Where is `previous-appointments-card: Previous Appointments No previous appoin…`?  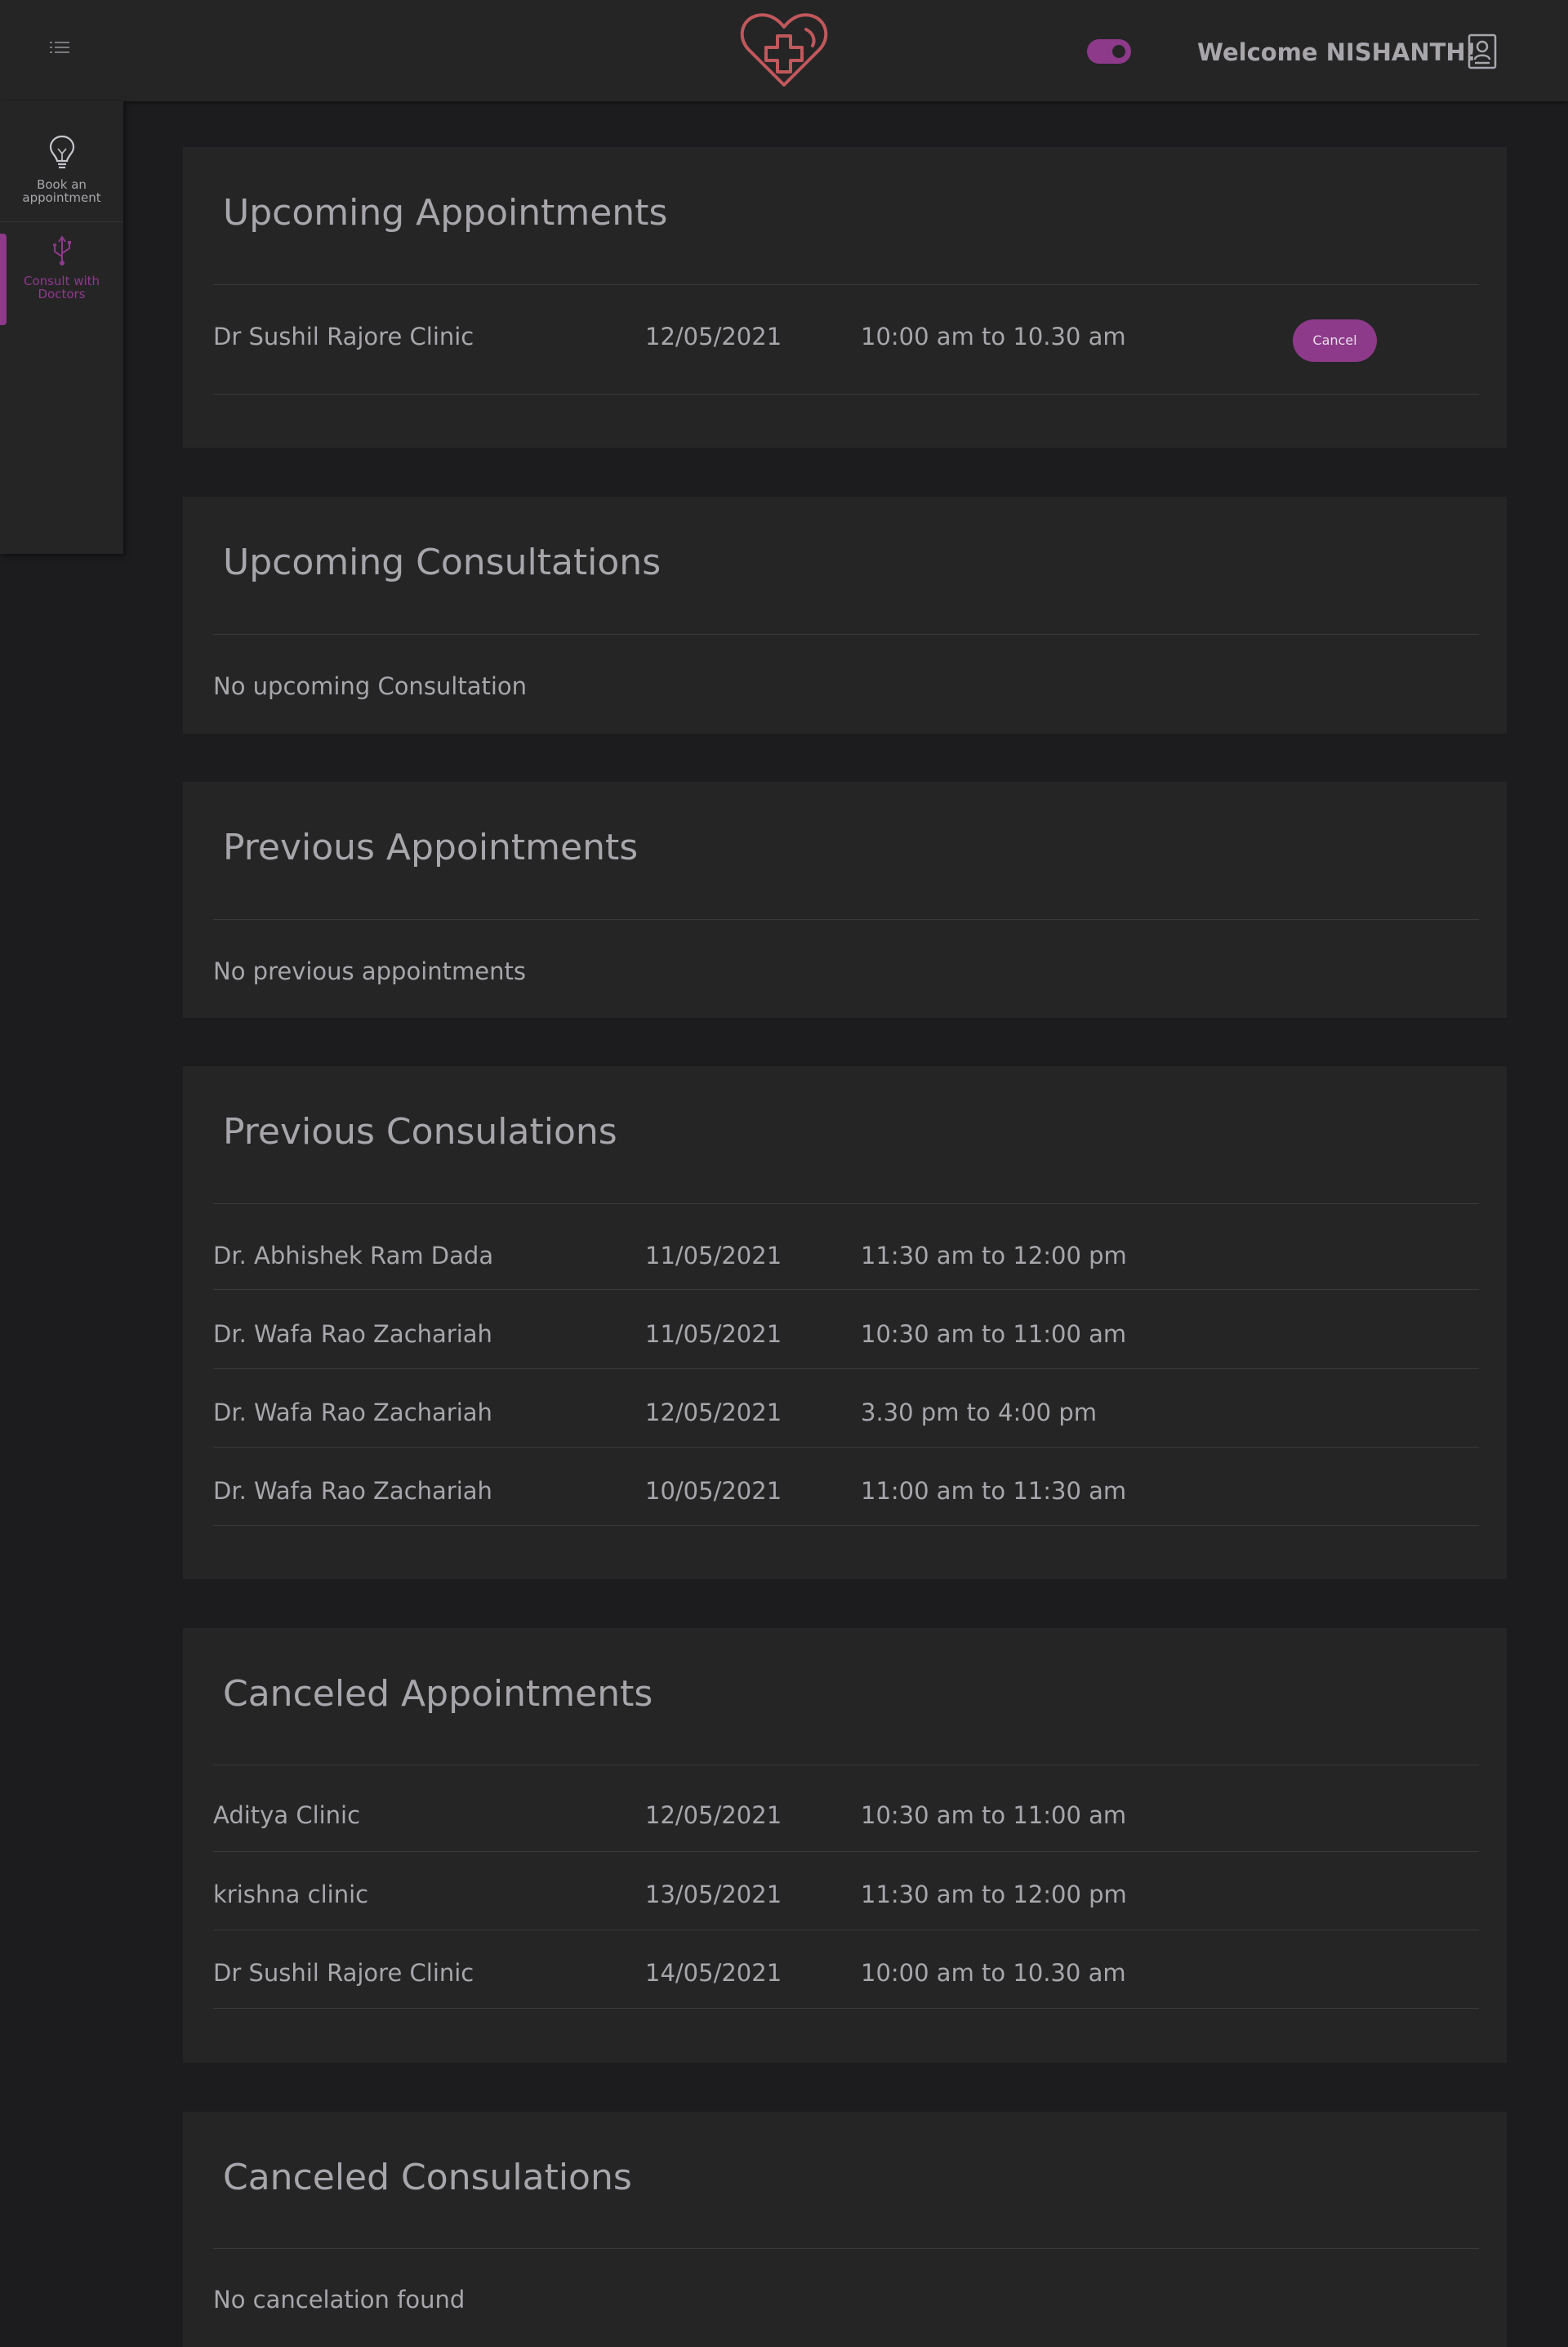 previous-appointments-card: Previous Appointments No previous appoin… is located at coordinates (845, 900).